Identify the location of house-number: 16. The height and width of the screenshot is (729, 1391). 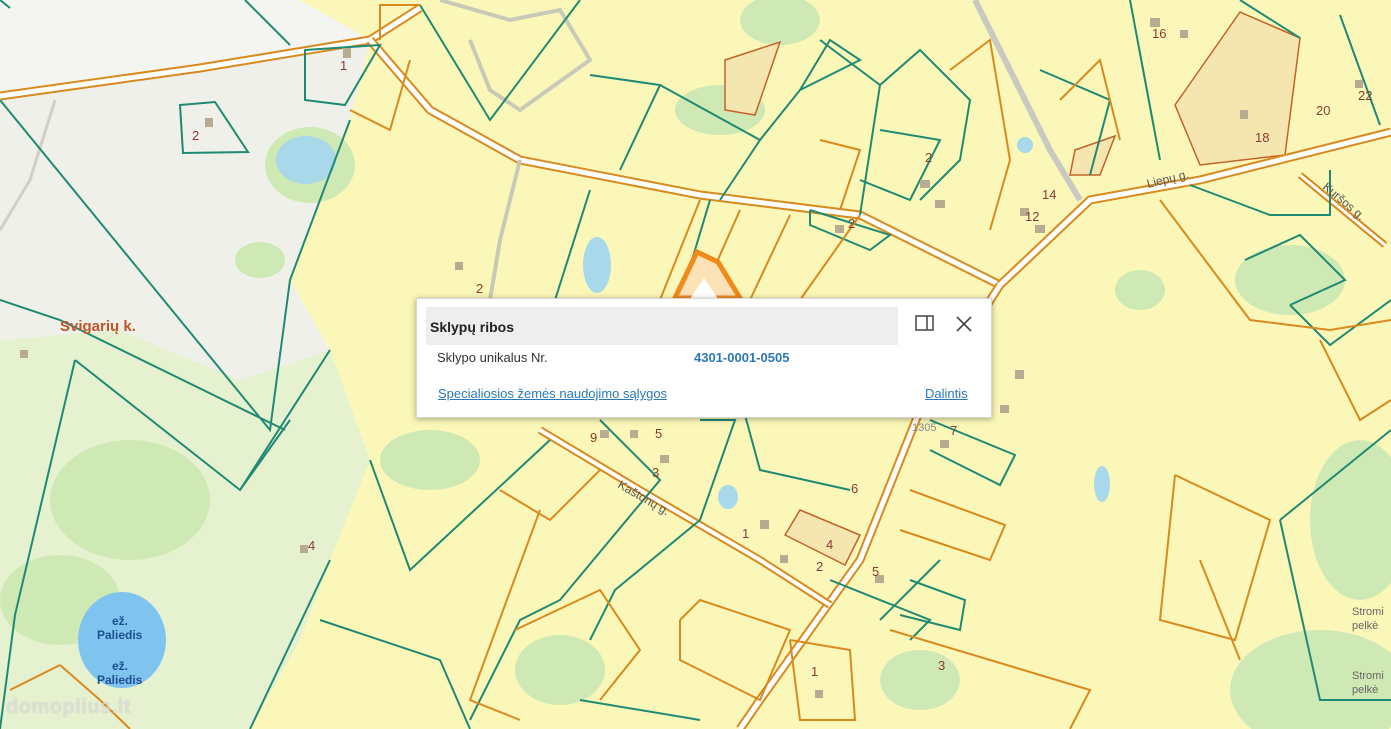
(1159, 33).